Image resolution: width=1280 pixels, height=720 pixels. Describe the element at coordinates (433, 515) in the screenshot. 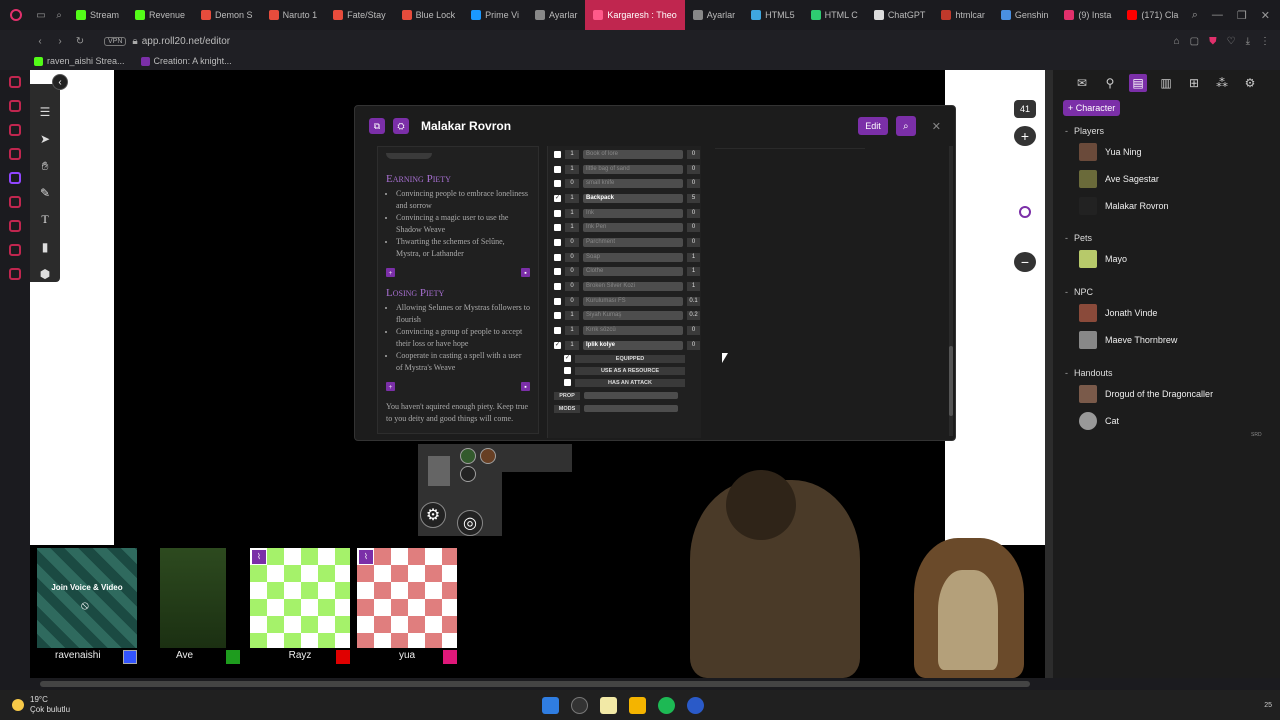

I see `settings-gear-icon: ⚙` at that location.